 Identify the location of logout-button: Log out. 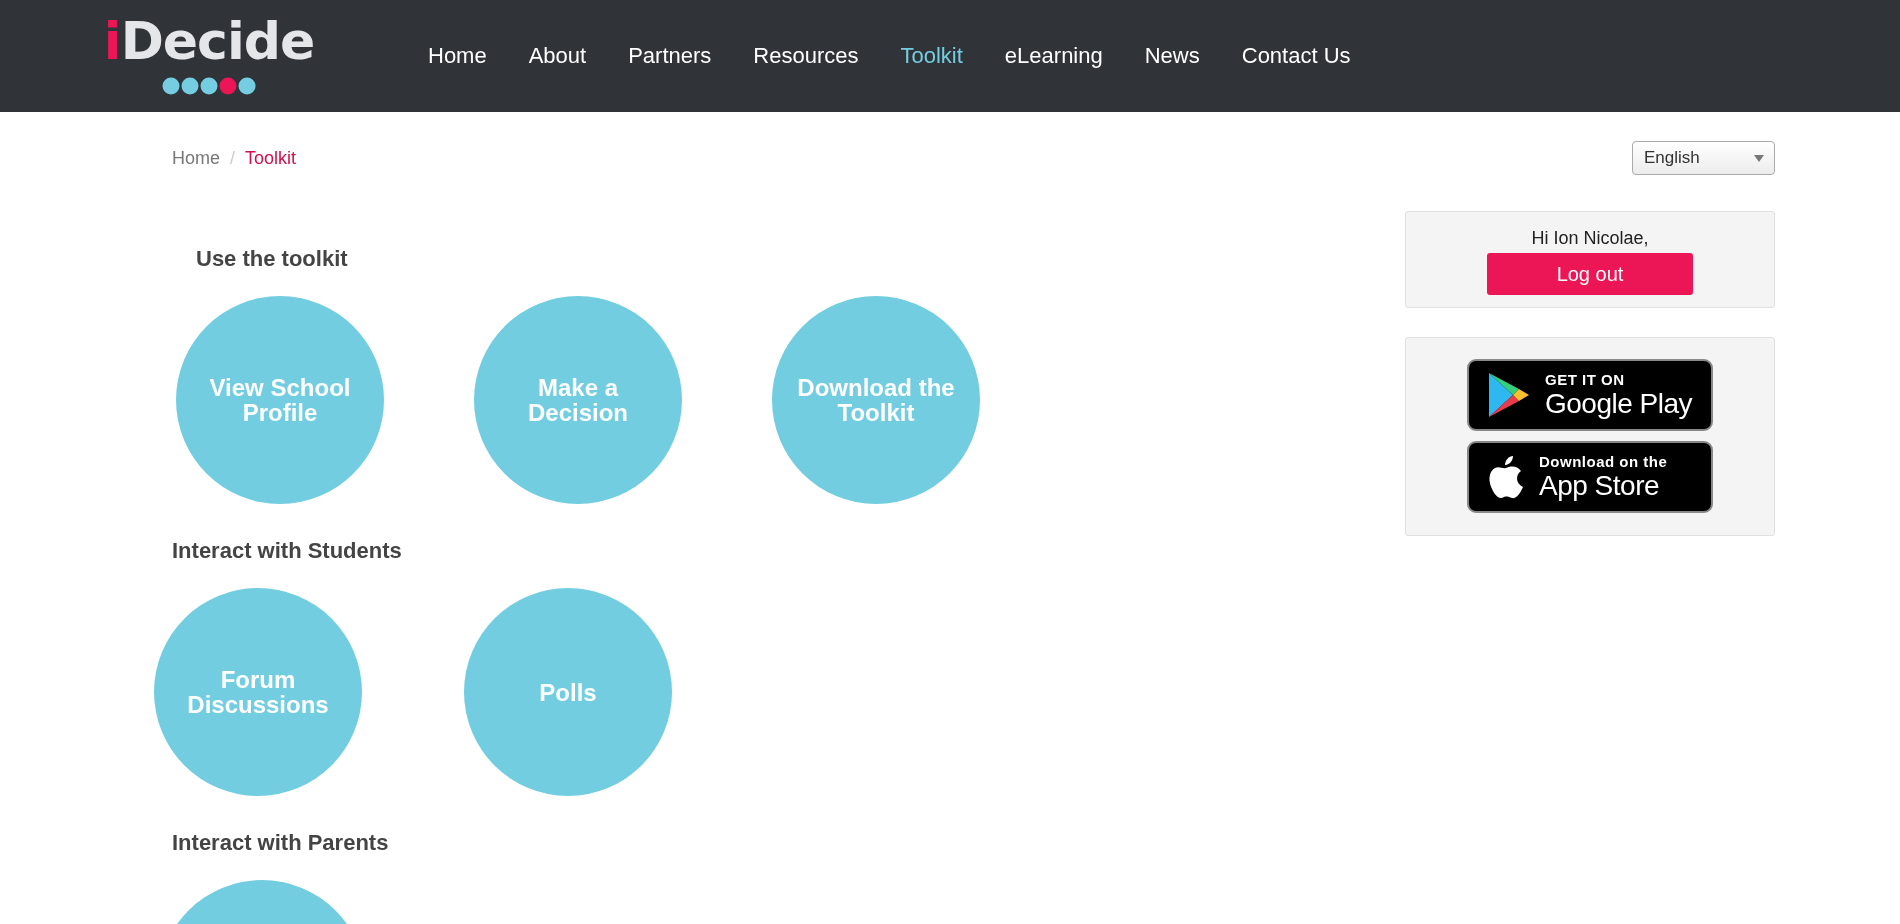
(1590, 274).